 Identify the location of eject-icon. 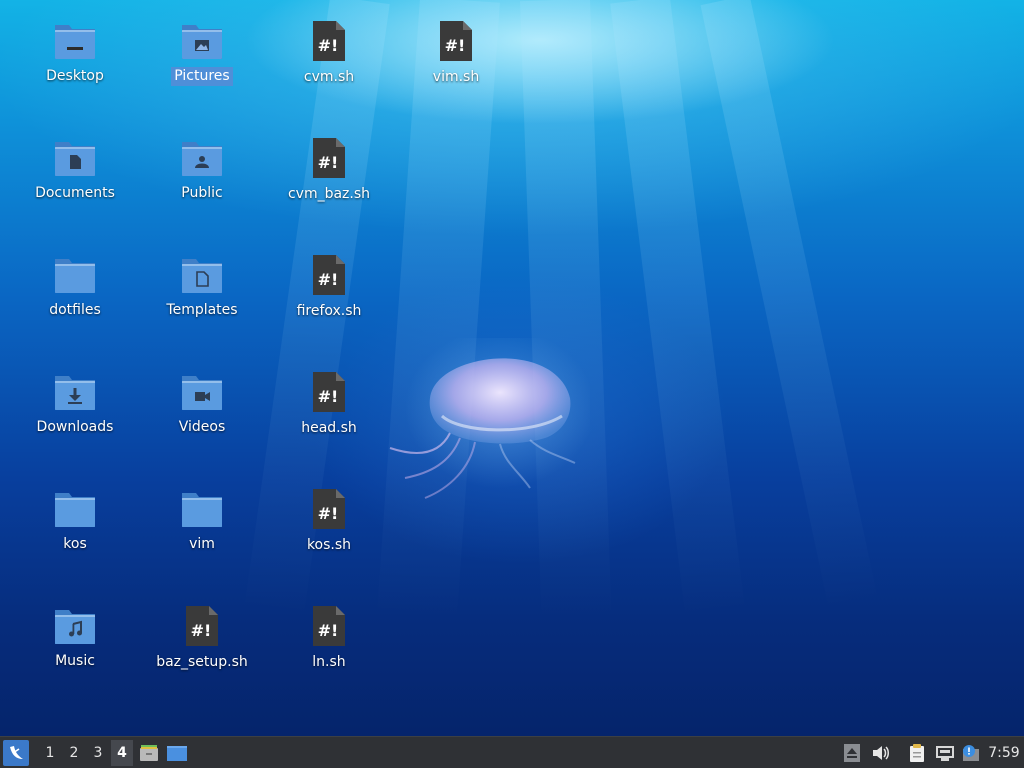
(852, 753).